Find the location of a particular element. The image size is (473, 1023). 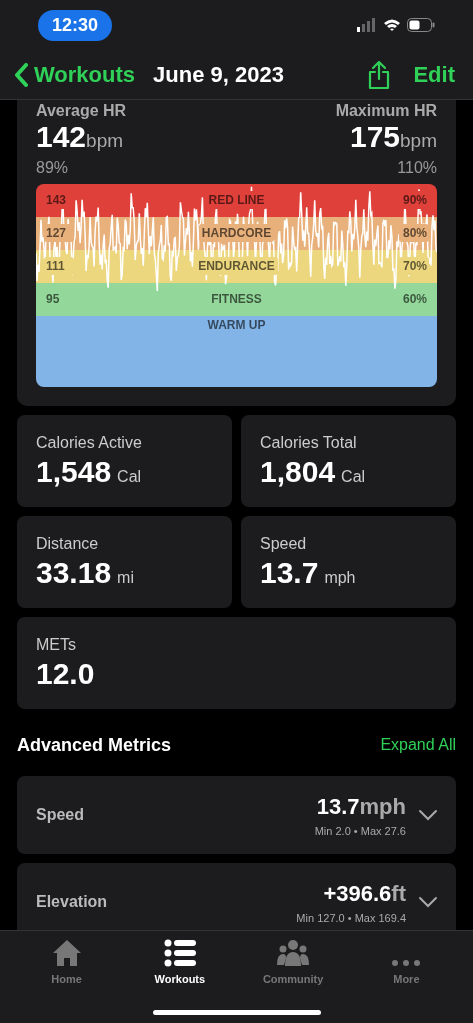

edit-button: Edit is located at coordinates (434, 74).